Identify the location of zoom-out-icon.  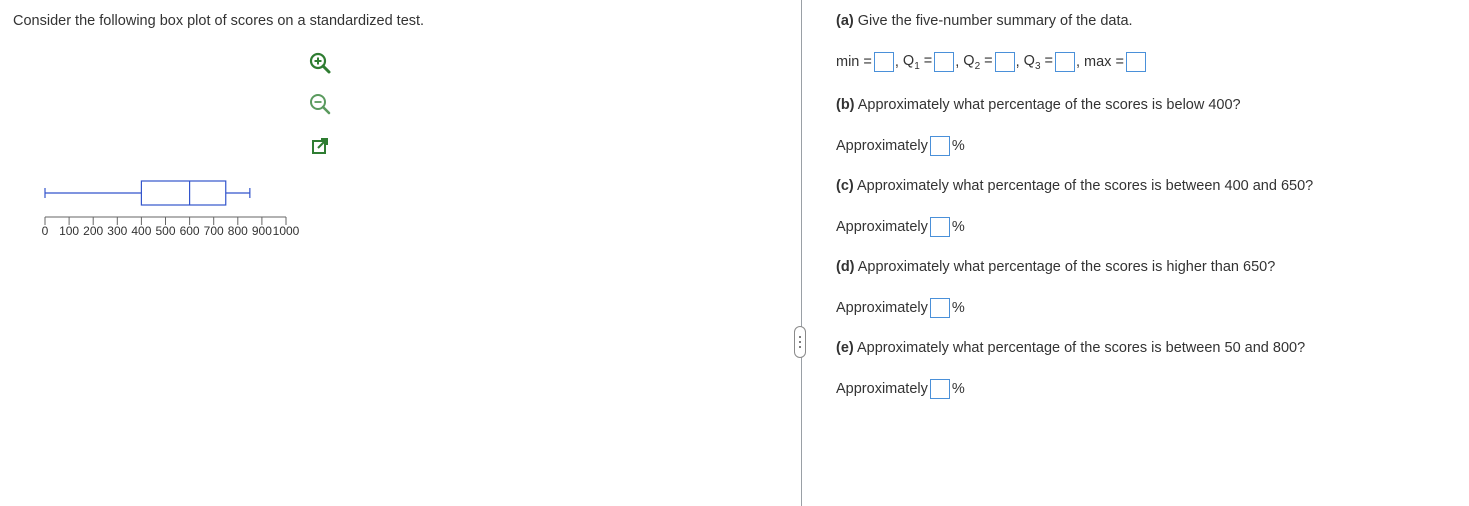
(320, 104).